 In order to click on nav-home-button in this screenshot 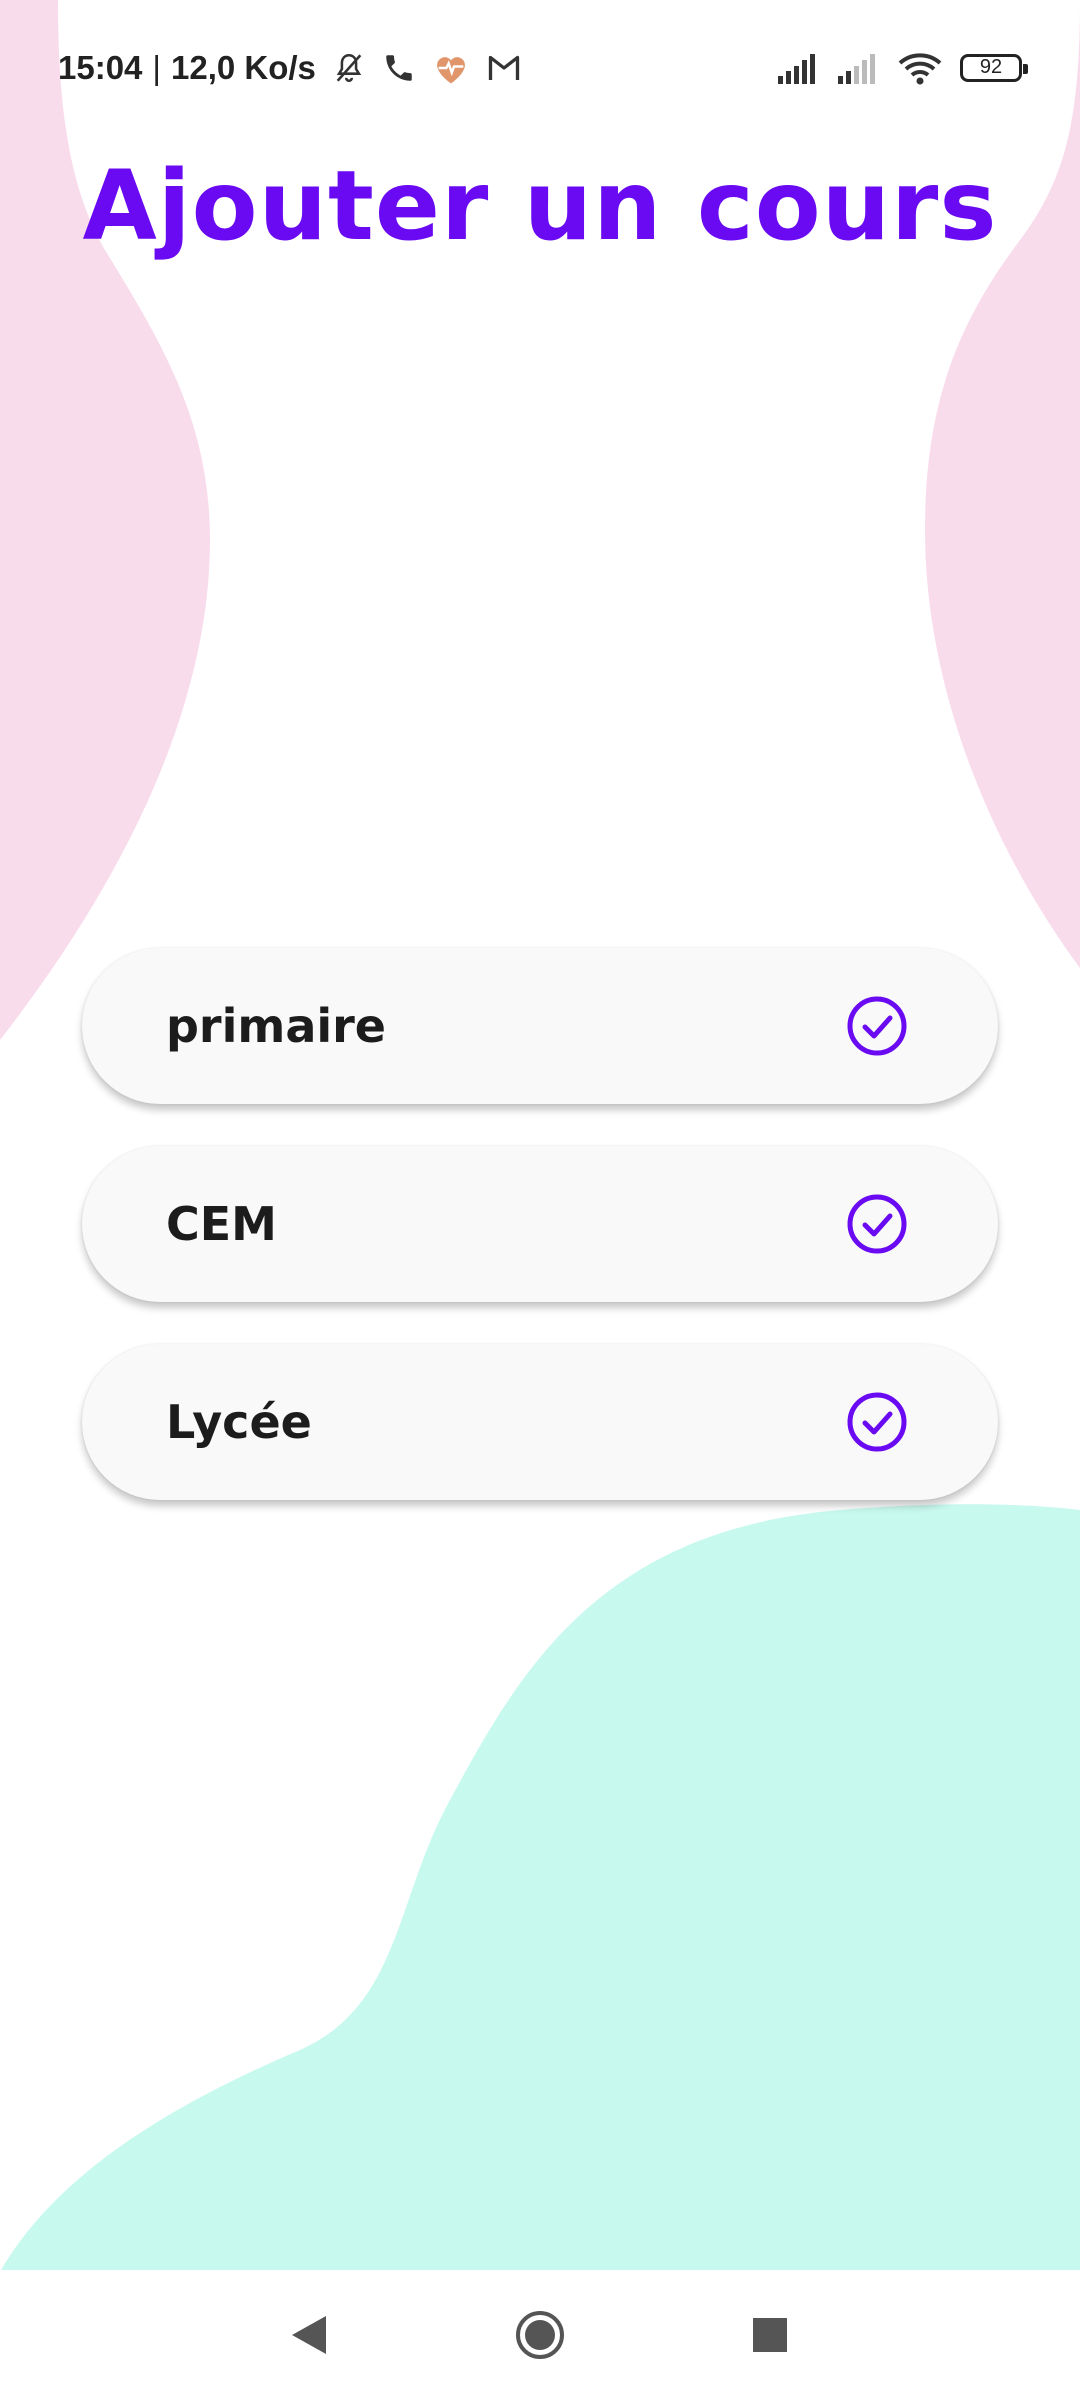, I will do `click(540, 2335)`.